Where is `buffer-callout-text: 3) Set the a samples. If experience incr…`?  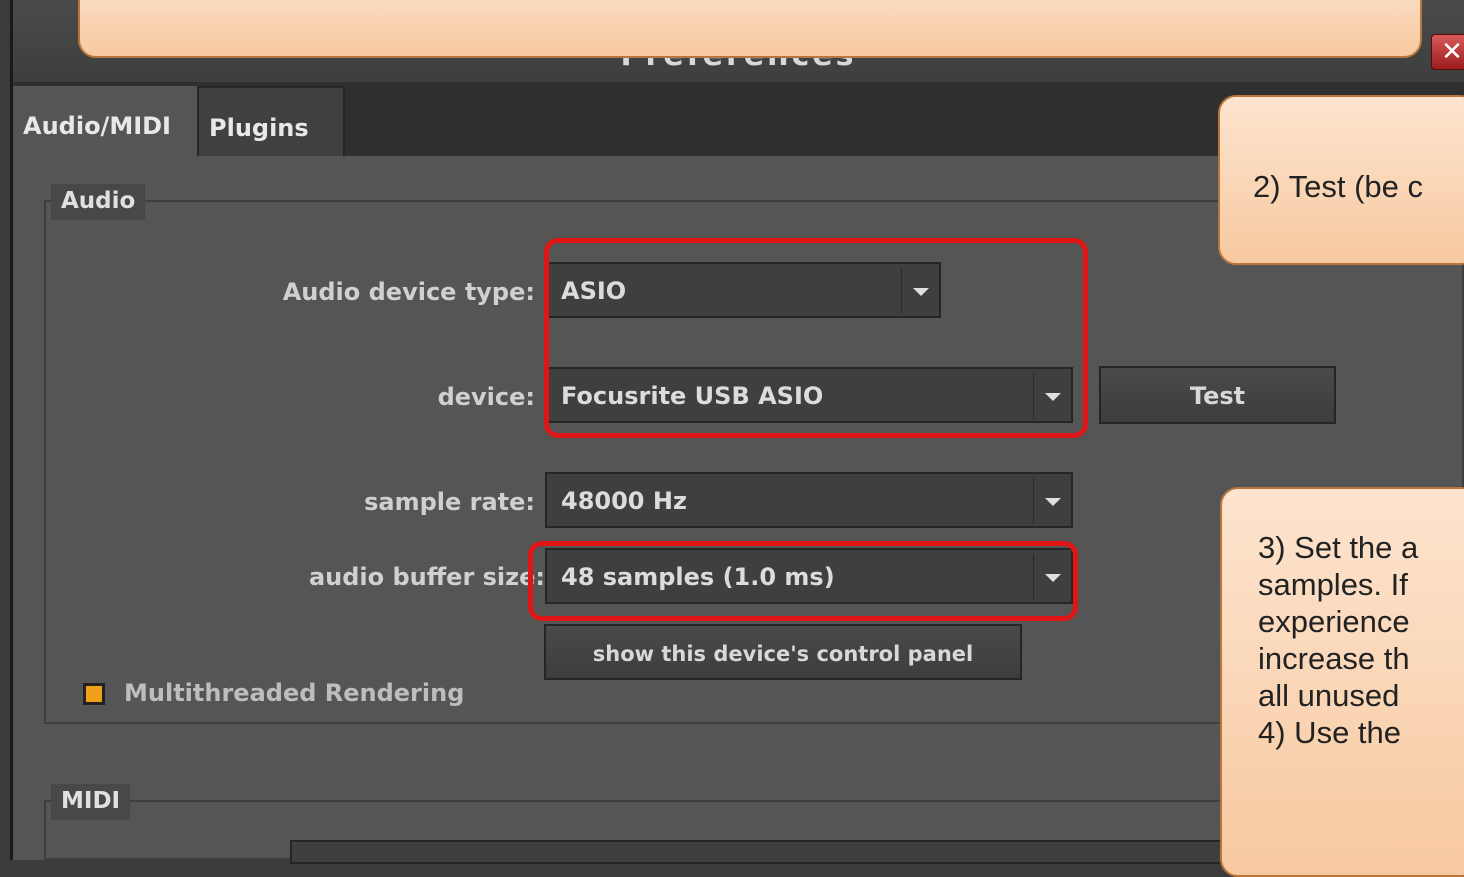
buffer-callout-text: 3) Set the a samples. If experience incr… is located at coordinates (1338, 640).